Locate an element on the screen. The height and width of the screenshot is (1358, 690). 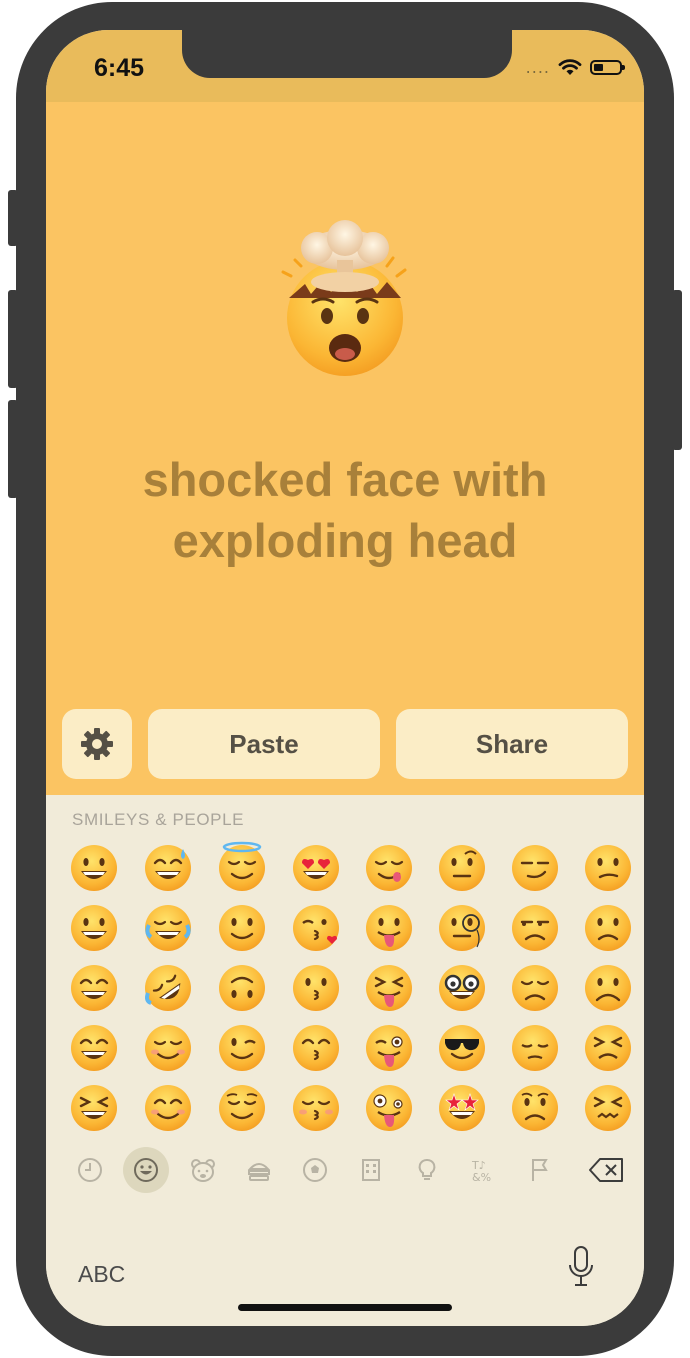
emoji-key-star-struck is located at coordinates (462, 1108).